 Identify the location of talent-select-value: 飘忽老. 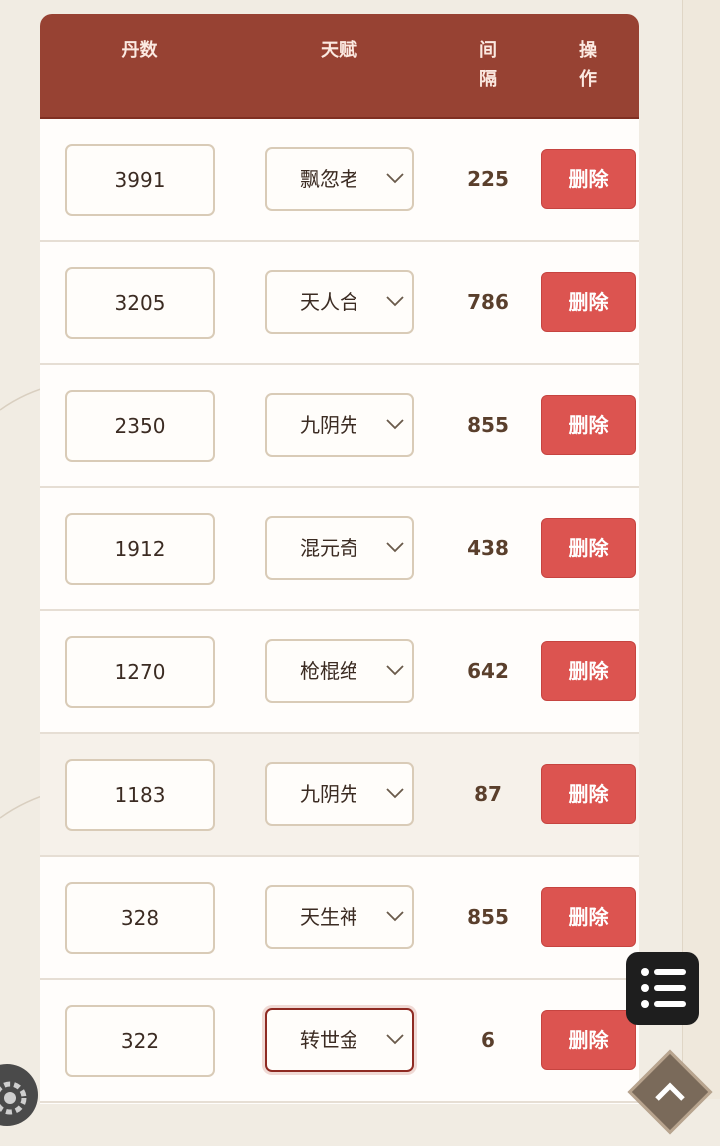
(328, 179).